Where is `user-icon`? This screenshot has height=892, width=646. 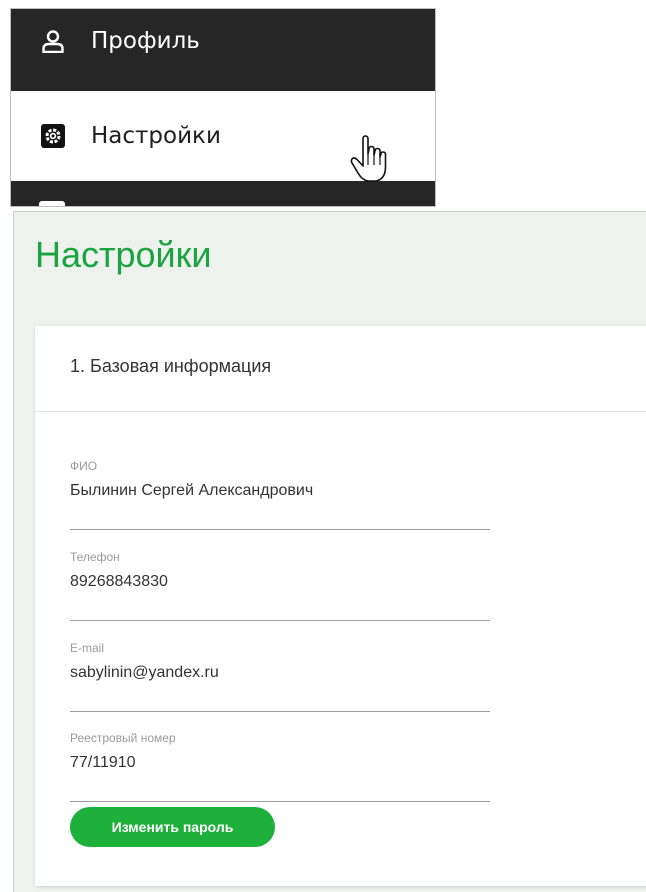
user-icon is located at coordinates (53, 41).